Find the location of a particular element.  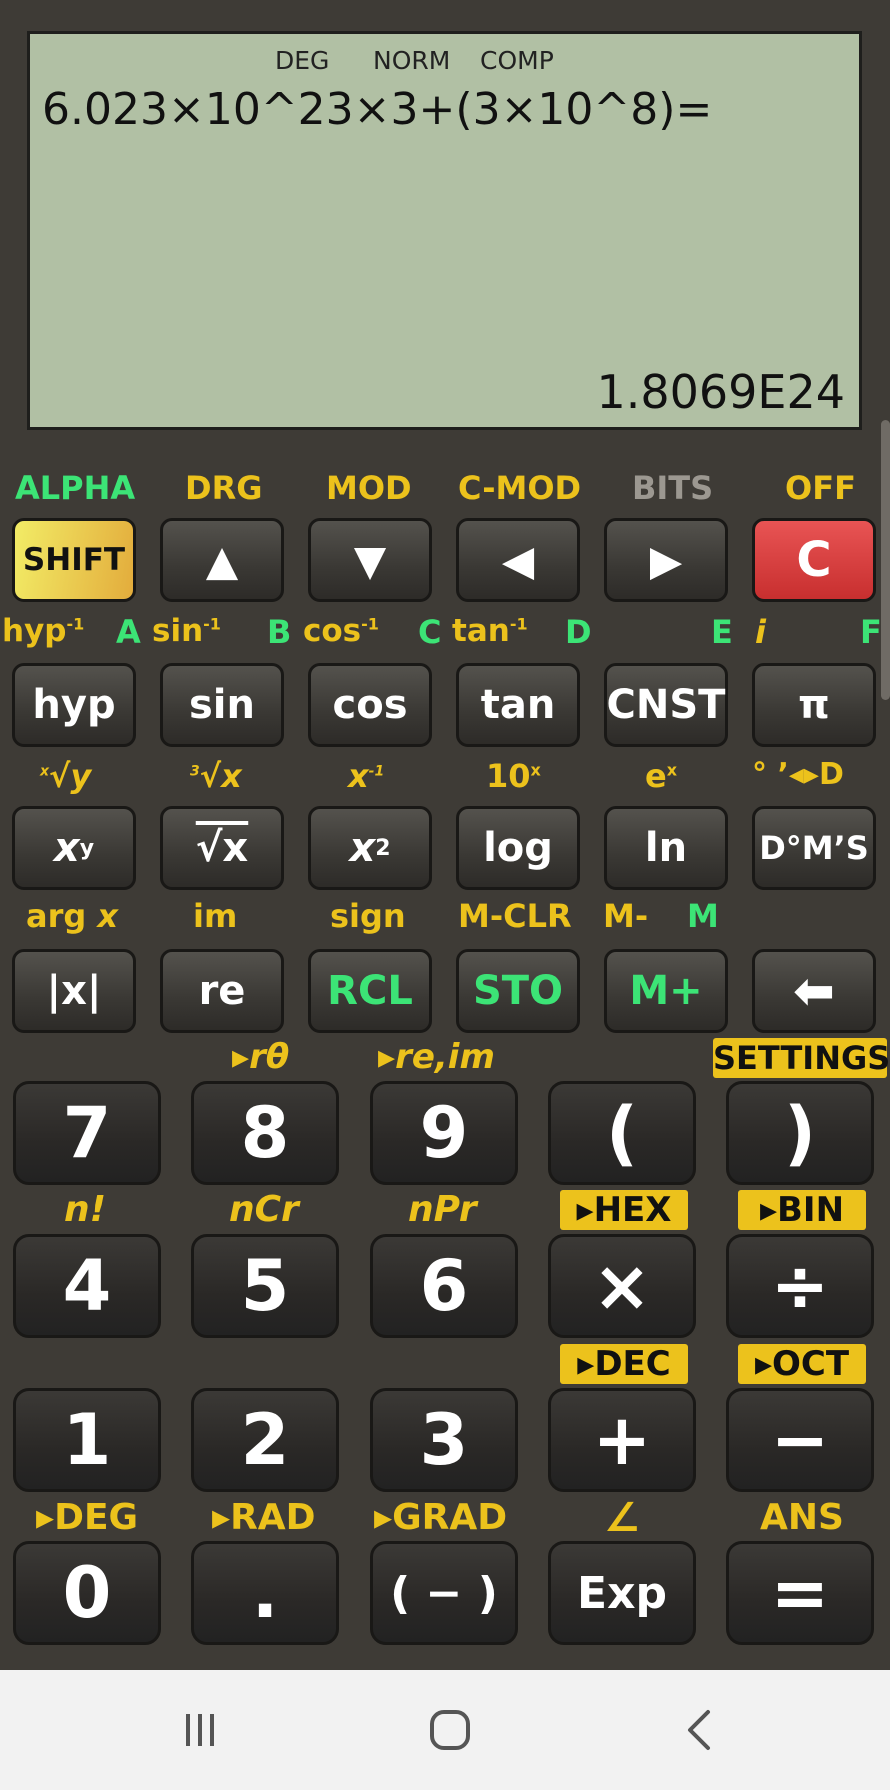

constant-button: CNST is located at coordinates (666, 705).